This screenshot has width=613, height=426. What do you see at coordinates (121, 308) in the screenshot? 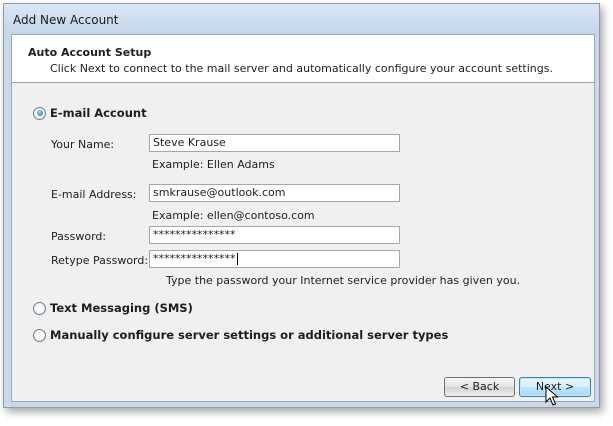
I see `sms-label: Text Messaging (SMS)` at bounding box center [121, 308].